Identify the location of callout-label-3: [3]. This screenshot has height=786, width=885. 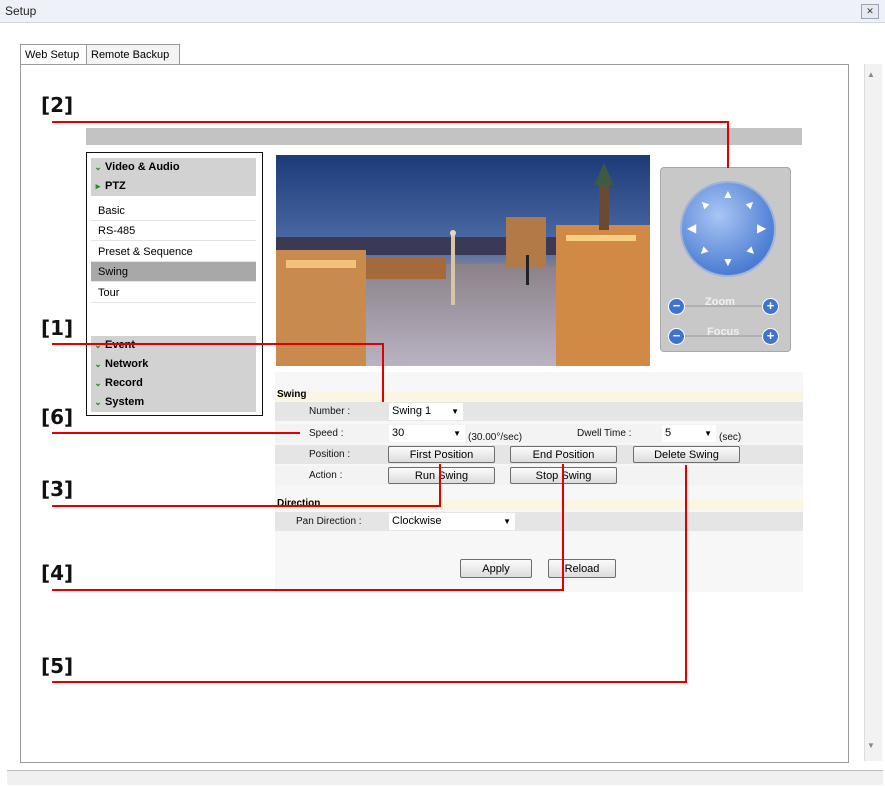
(57, 489).